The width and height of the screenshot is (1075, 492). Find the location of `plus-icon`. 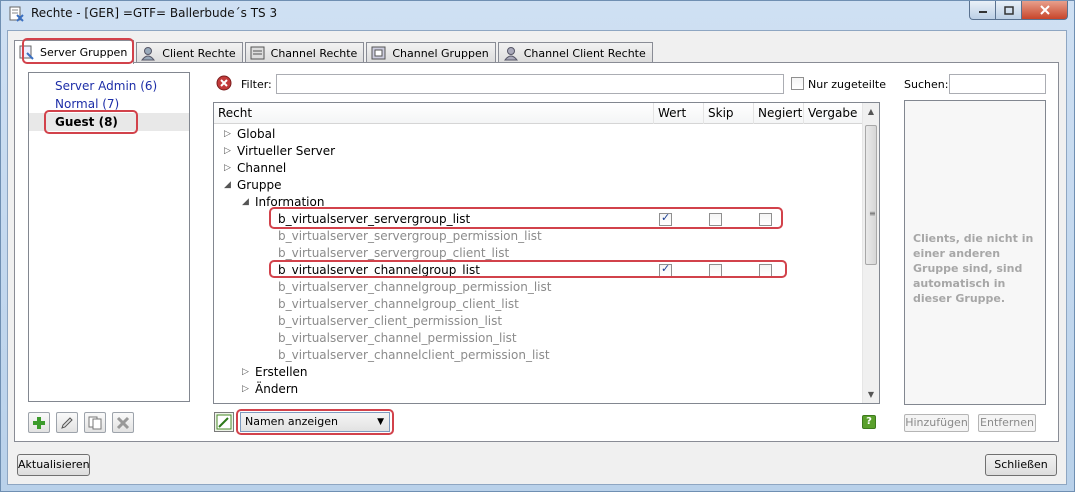

plus-icon is located at coordinates (39, 422).